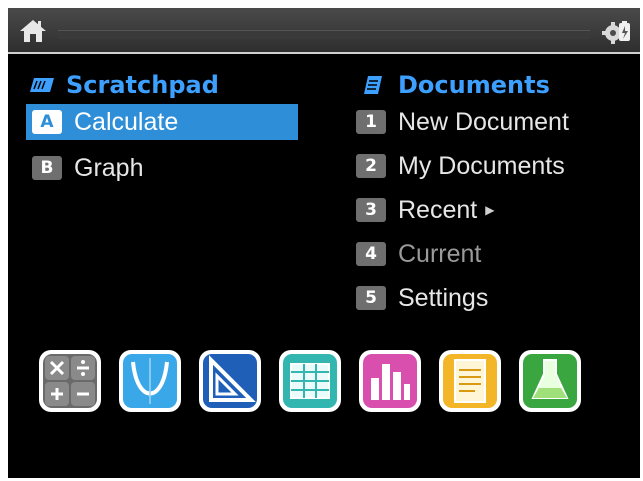 The width and height of the screenshot is (643, 481). Describe the element at coordinates (390, 381) in the screenshot. I see `data-statistics-app-icon` at that location.